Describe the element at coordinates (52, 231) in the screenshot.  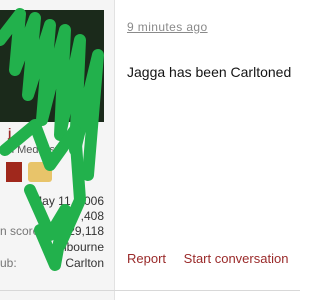
I see `stat-row-reaction-score: n score: 29,118` at that location.